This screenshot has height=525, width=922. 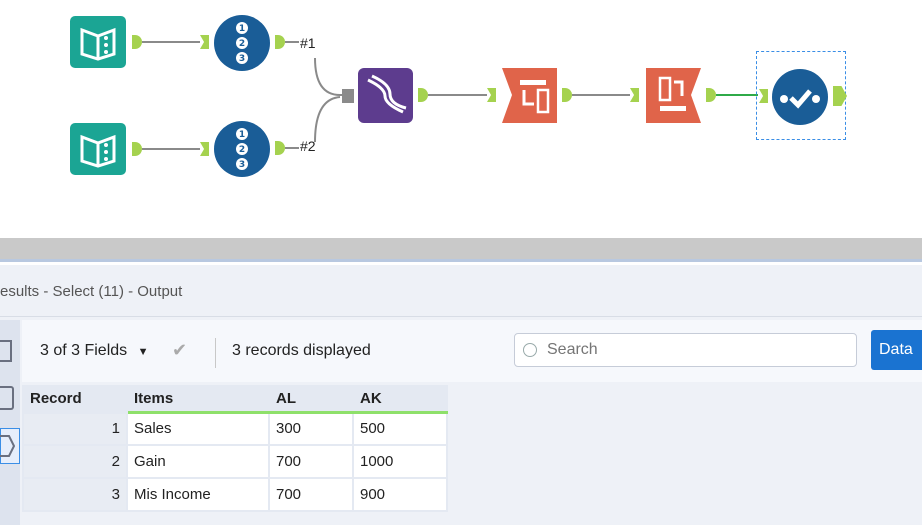 What do you see at coordinates (10, 422) in the screenshot?
I see `results-sidebar` at bounding box center [10, 422].